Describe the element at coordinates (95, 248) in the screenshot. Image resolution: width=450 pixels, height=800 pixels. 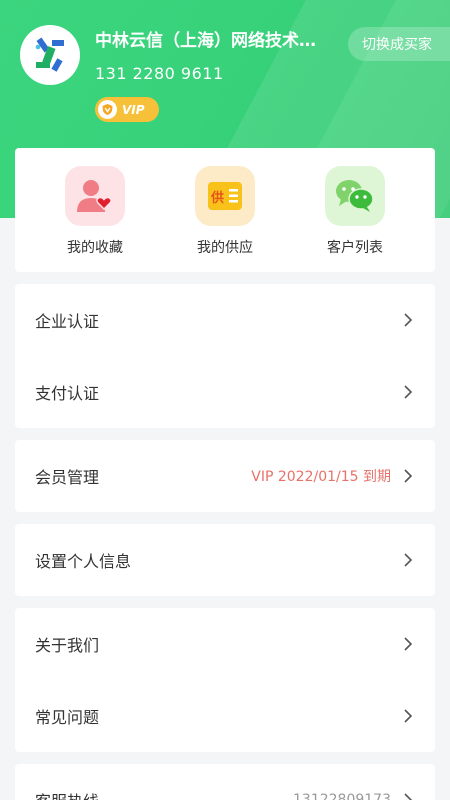
I see `quick-action-label: 我的收藏` at that location.